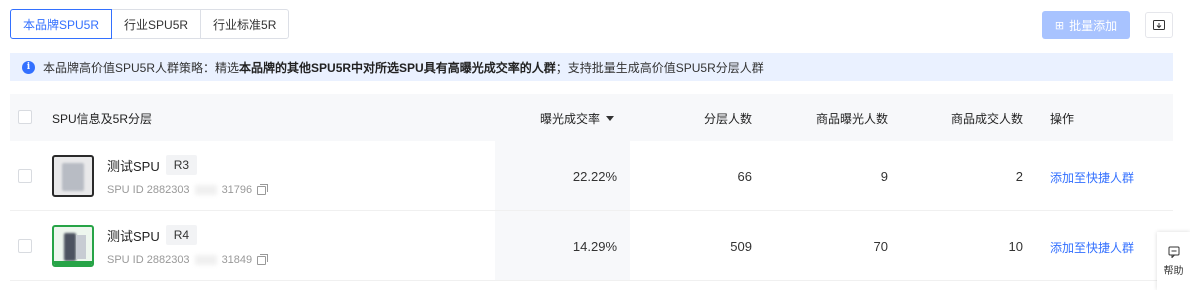 This screenshot has height=290, width=1190. What do you see at coordinates (1173, 261) in the screenshot?
I see `help-button: 帮助` at bounding box center [1173, 261].